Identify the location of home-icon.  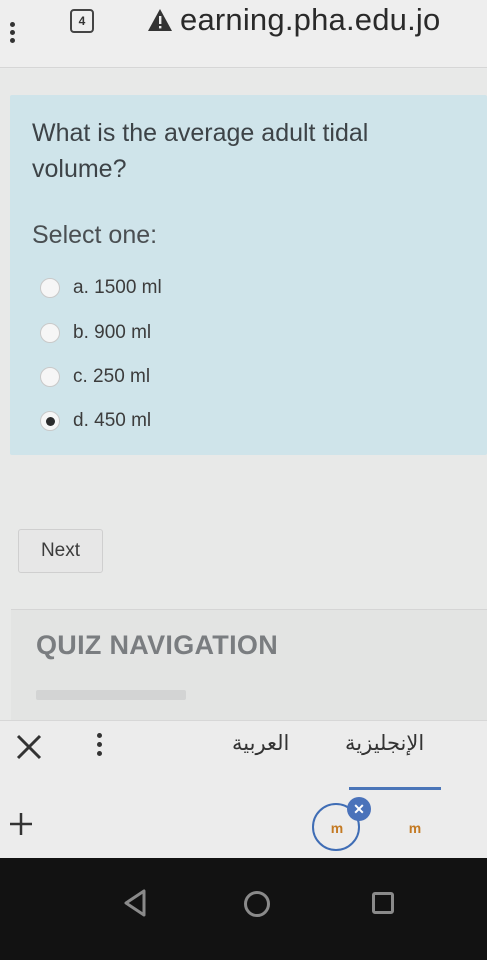
(257, 904).